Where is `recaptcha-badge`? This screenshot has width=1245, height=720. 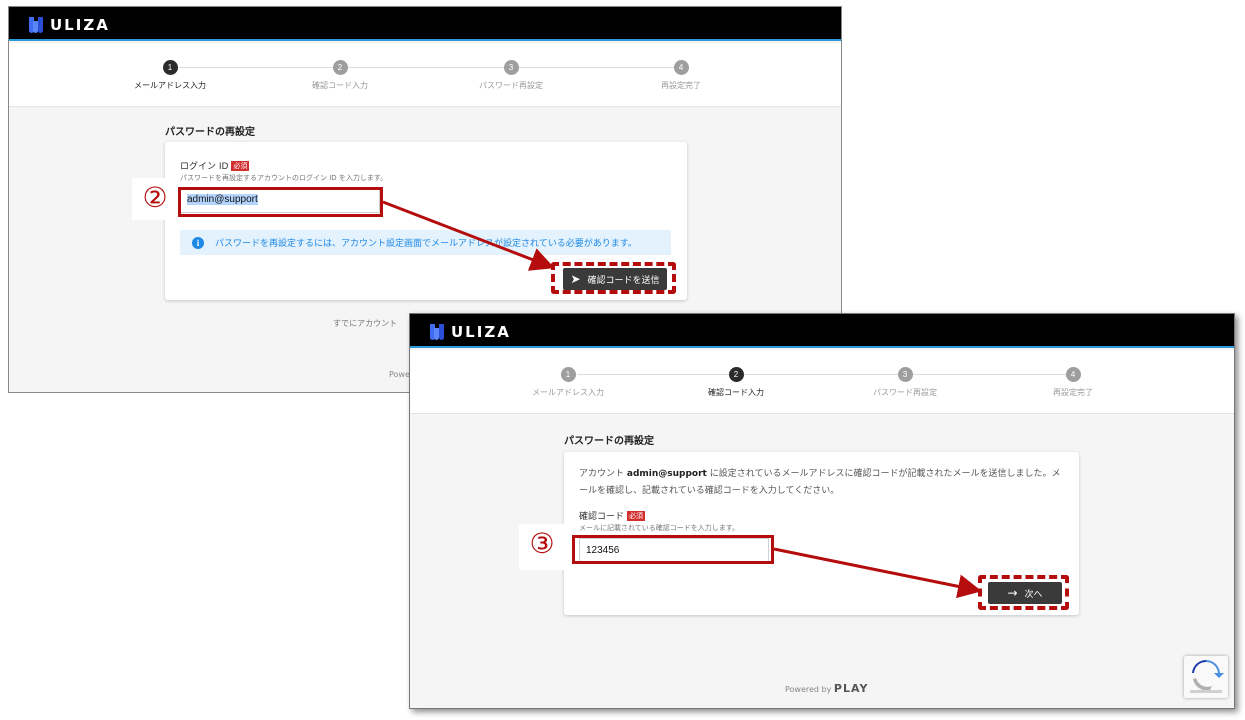
recaptcha-badge is located at coordinates (1206, 677).